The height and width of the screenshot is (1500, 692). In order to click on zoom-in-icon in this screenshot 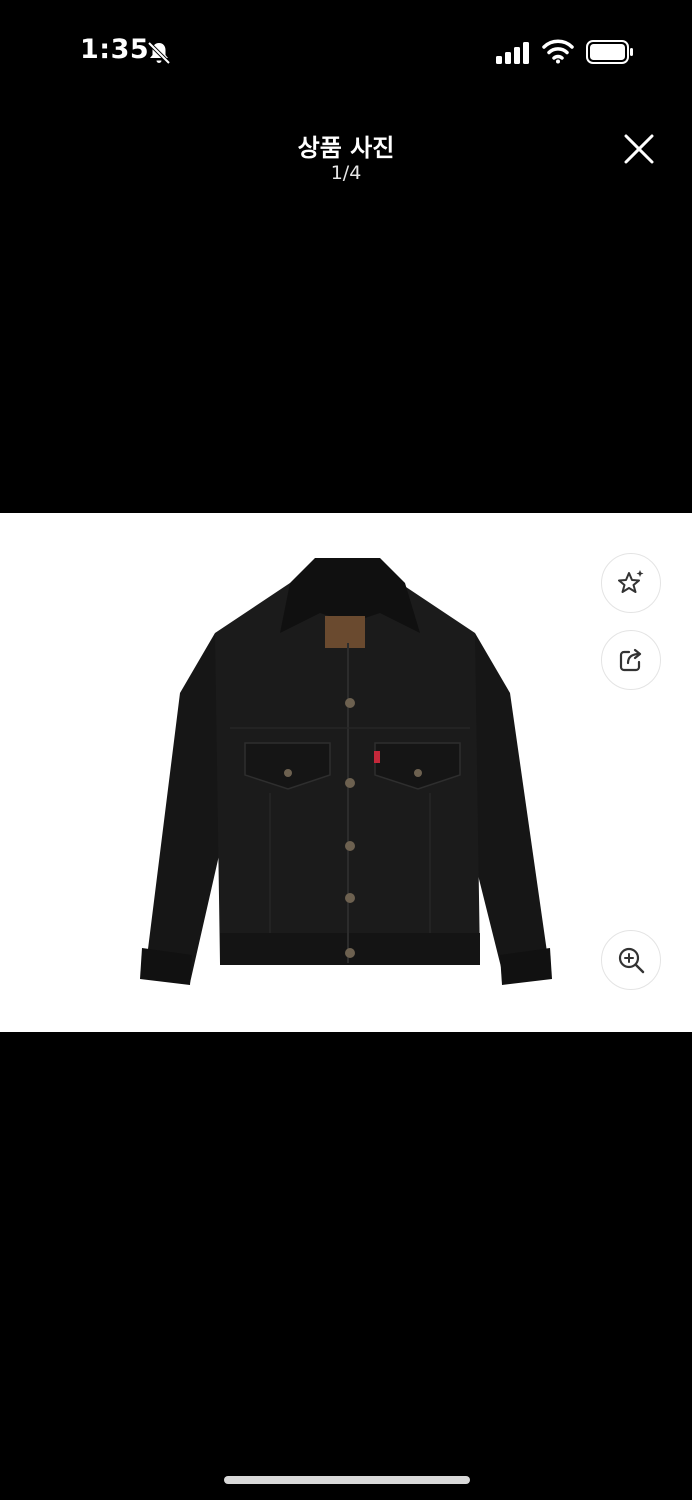, I will do `click(631, 960)`.